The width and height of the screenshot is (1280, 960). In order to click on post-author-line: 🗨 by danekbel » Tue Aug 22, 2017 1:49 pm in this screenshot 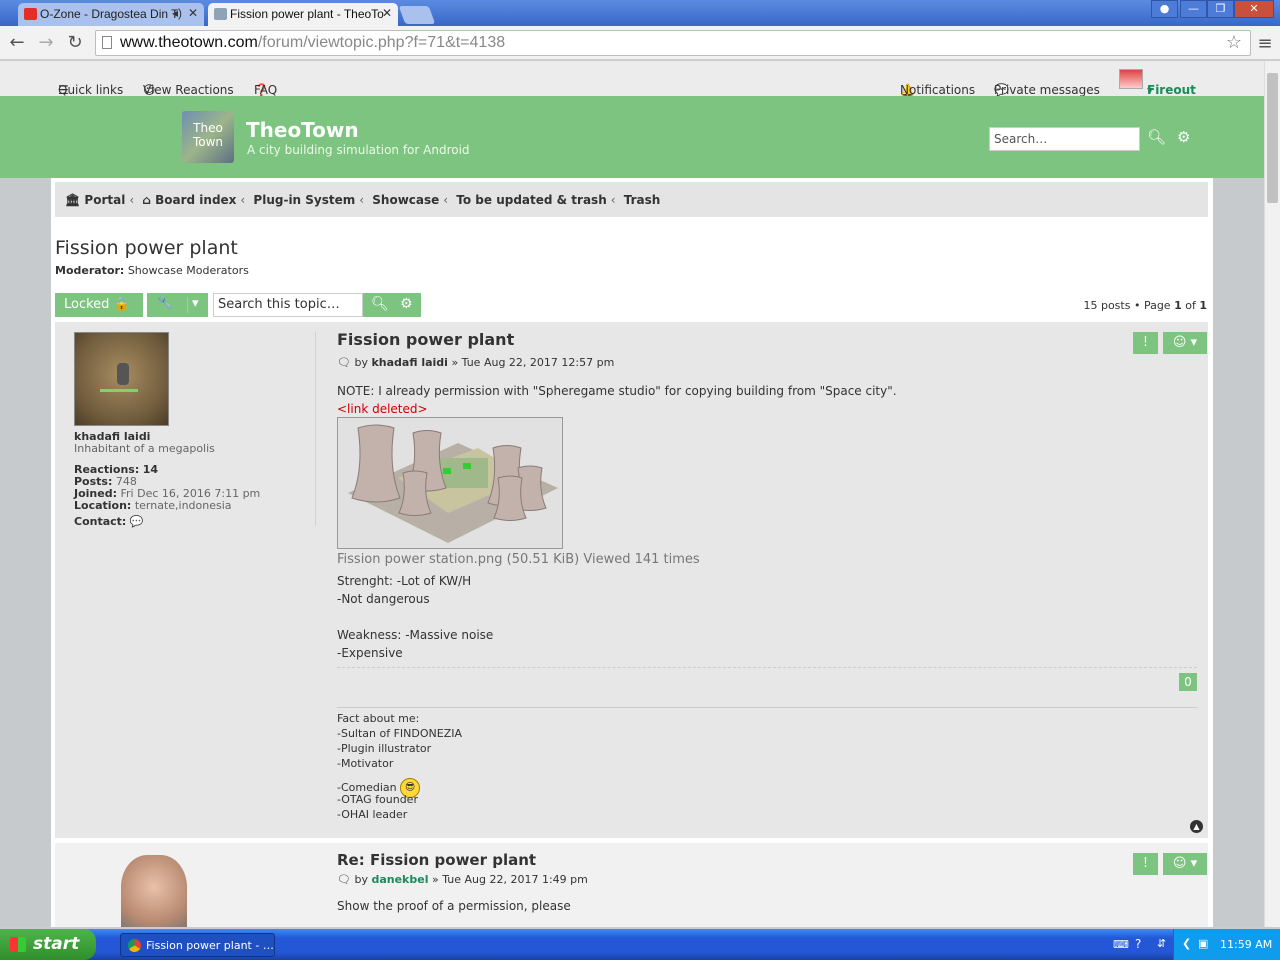, I will do `click(462, 879)`.